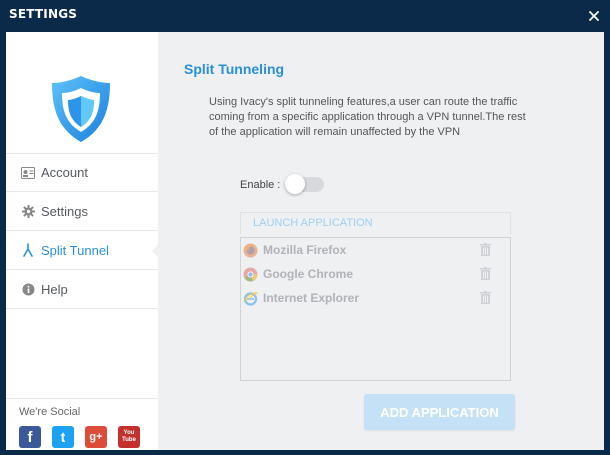  Describe the element at coordinates (439, 412) in the screenshot. I see `add-application-button: ADD APPLICATION` at that location.